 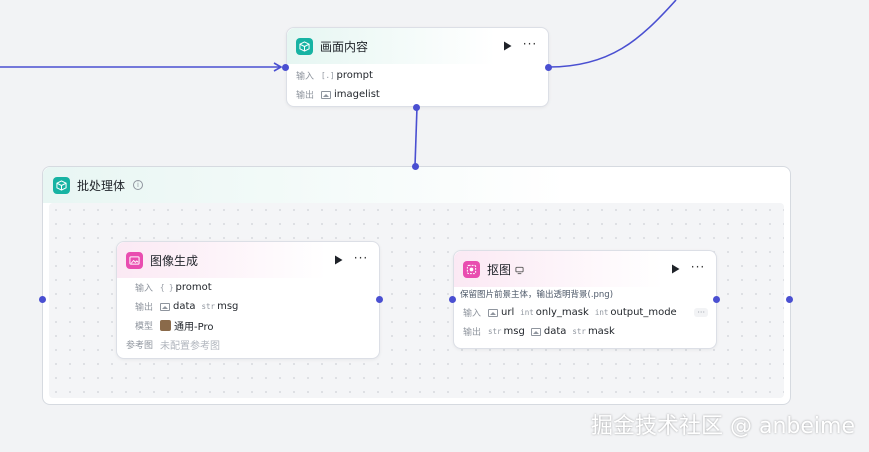 I want to click on node-content: 画面内容 ··· 输入 [.] prompt 输出 imagelist, so click(x=417, y=67).